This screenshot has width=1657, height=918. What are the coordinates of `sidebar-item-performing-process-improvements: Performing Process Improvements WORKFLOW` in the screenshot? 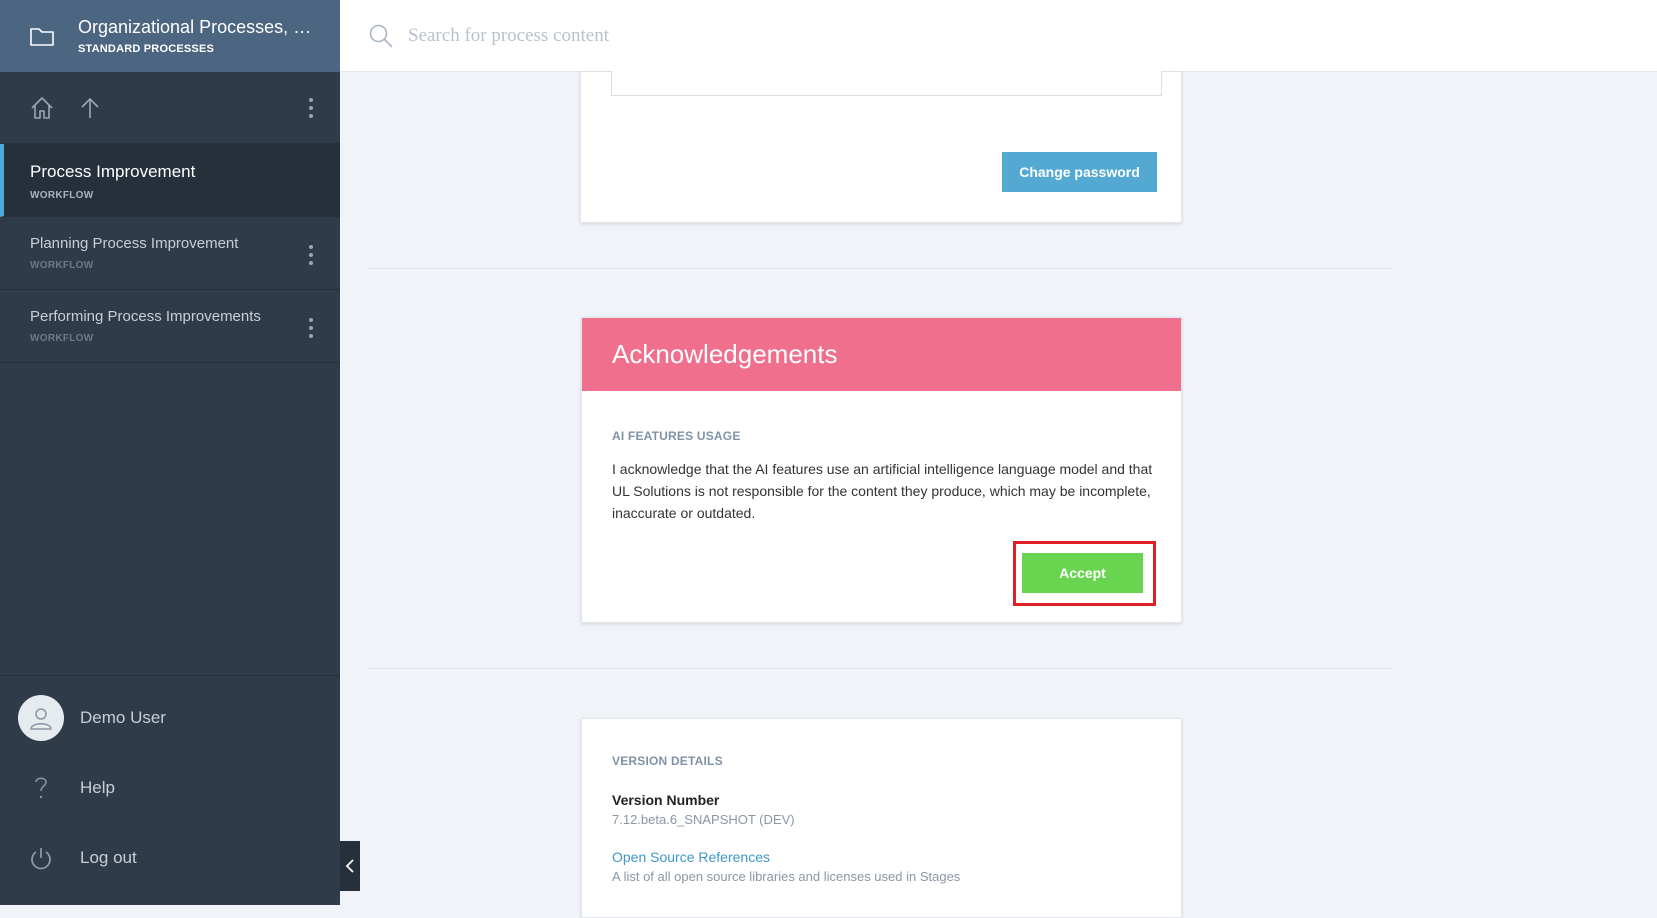 It's located at (170, 326).